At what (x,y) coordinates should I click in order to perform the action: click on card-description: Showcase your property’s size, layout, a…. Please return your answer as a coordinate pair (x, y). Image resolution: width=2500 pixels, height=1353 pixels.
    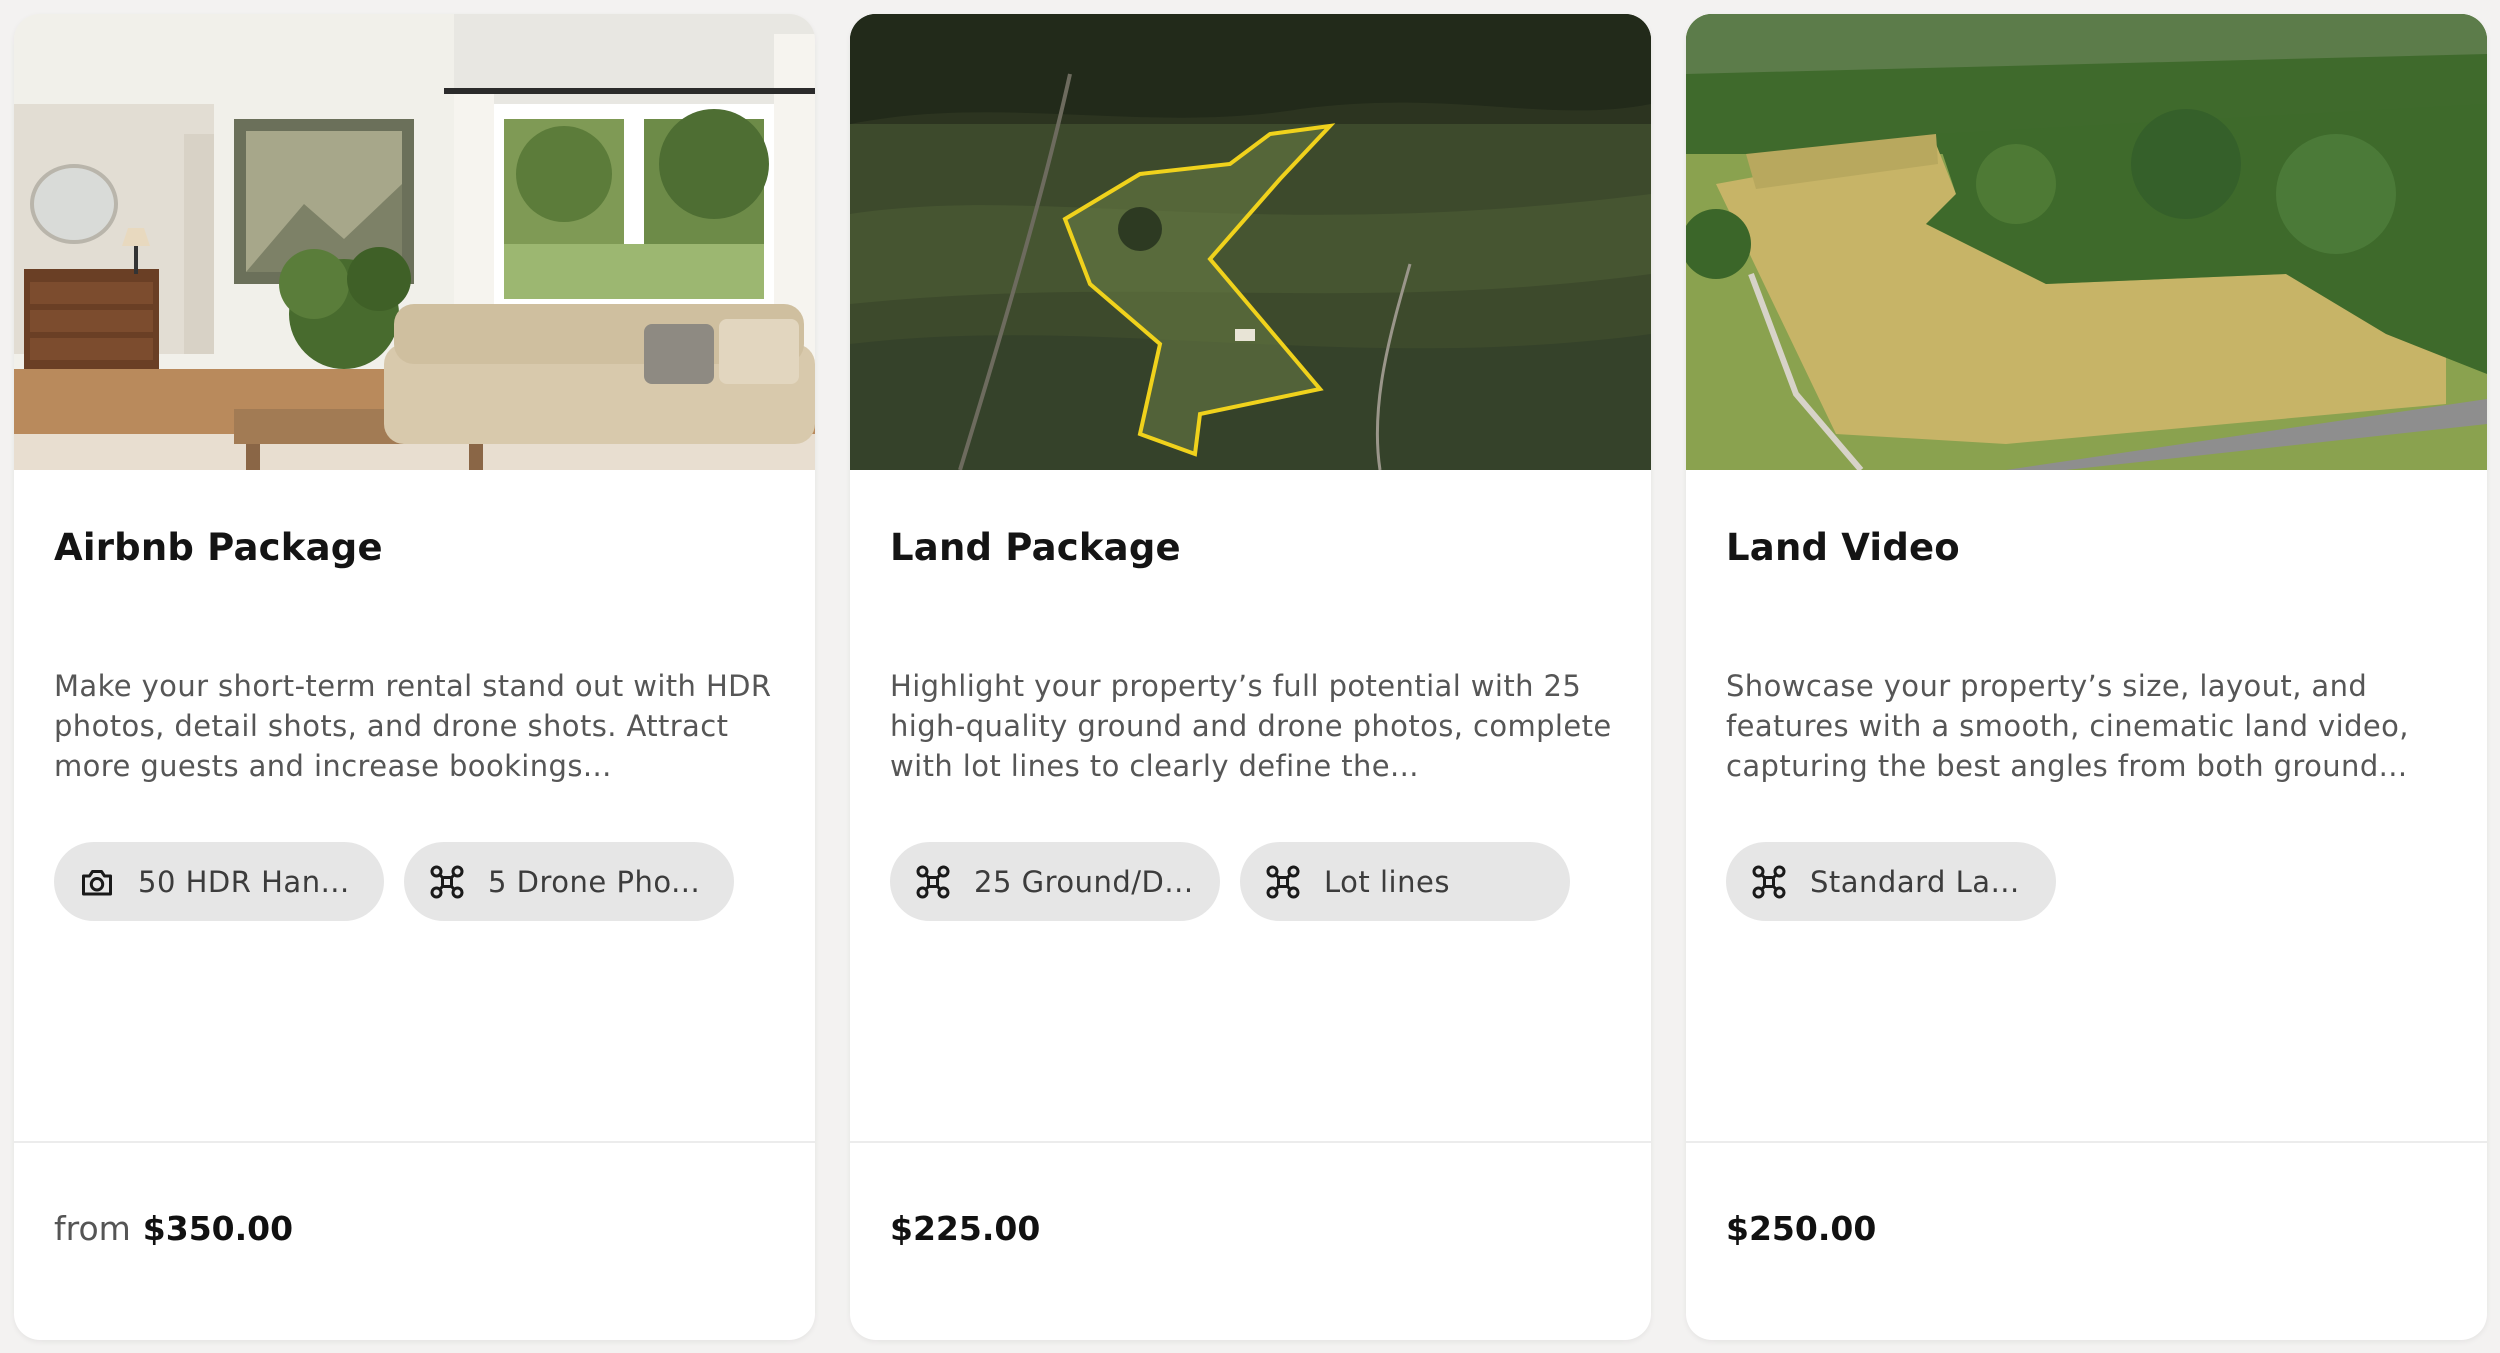
    Looking at the image, I should click on (2067, 726).